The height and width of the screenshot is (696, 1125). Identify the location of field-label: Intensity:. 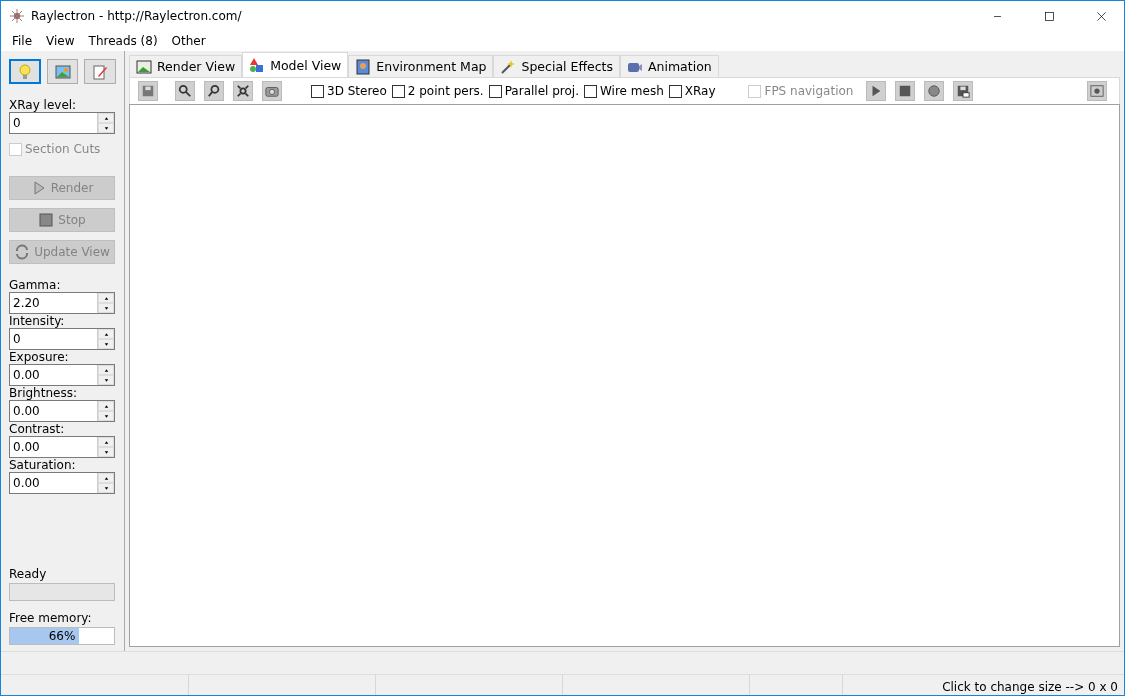
(37, 321).